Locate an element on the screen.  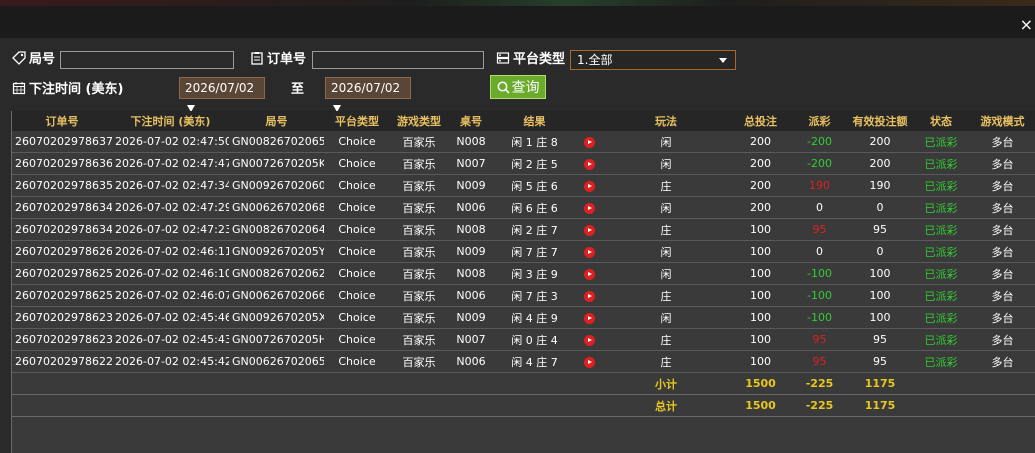
date-from-value: 2026/07/02 is located at coordinates (220, 88).